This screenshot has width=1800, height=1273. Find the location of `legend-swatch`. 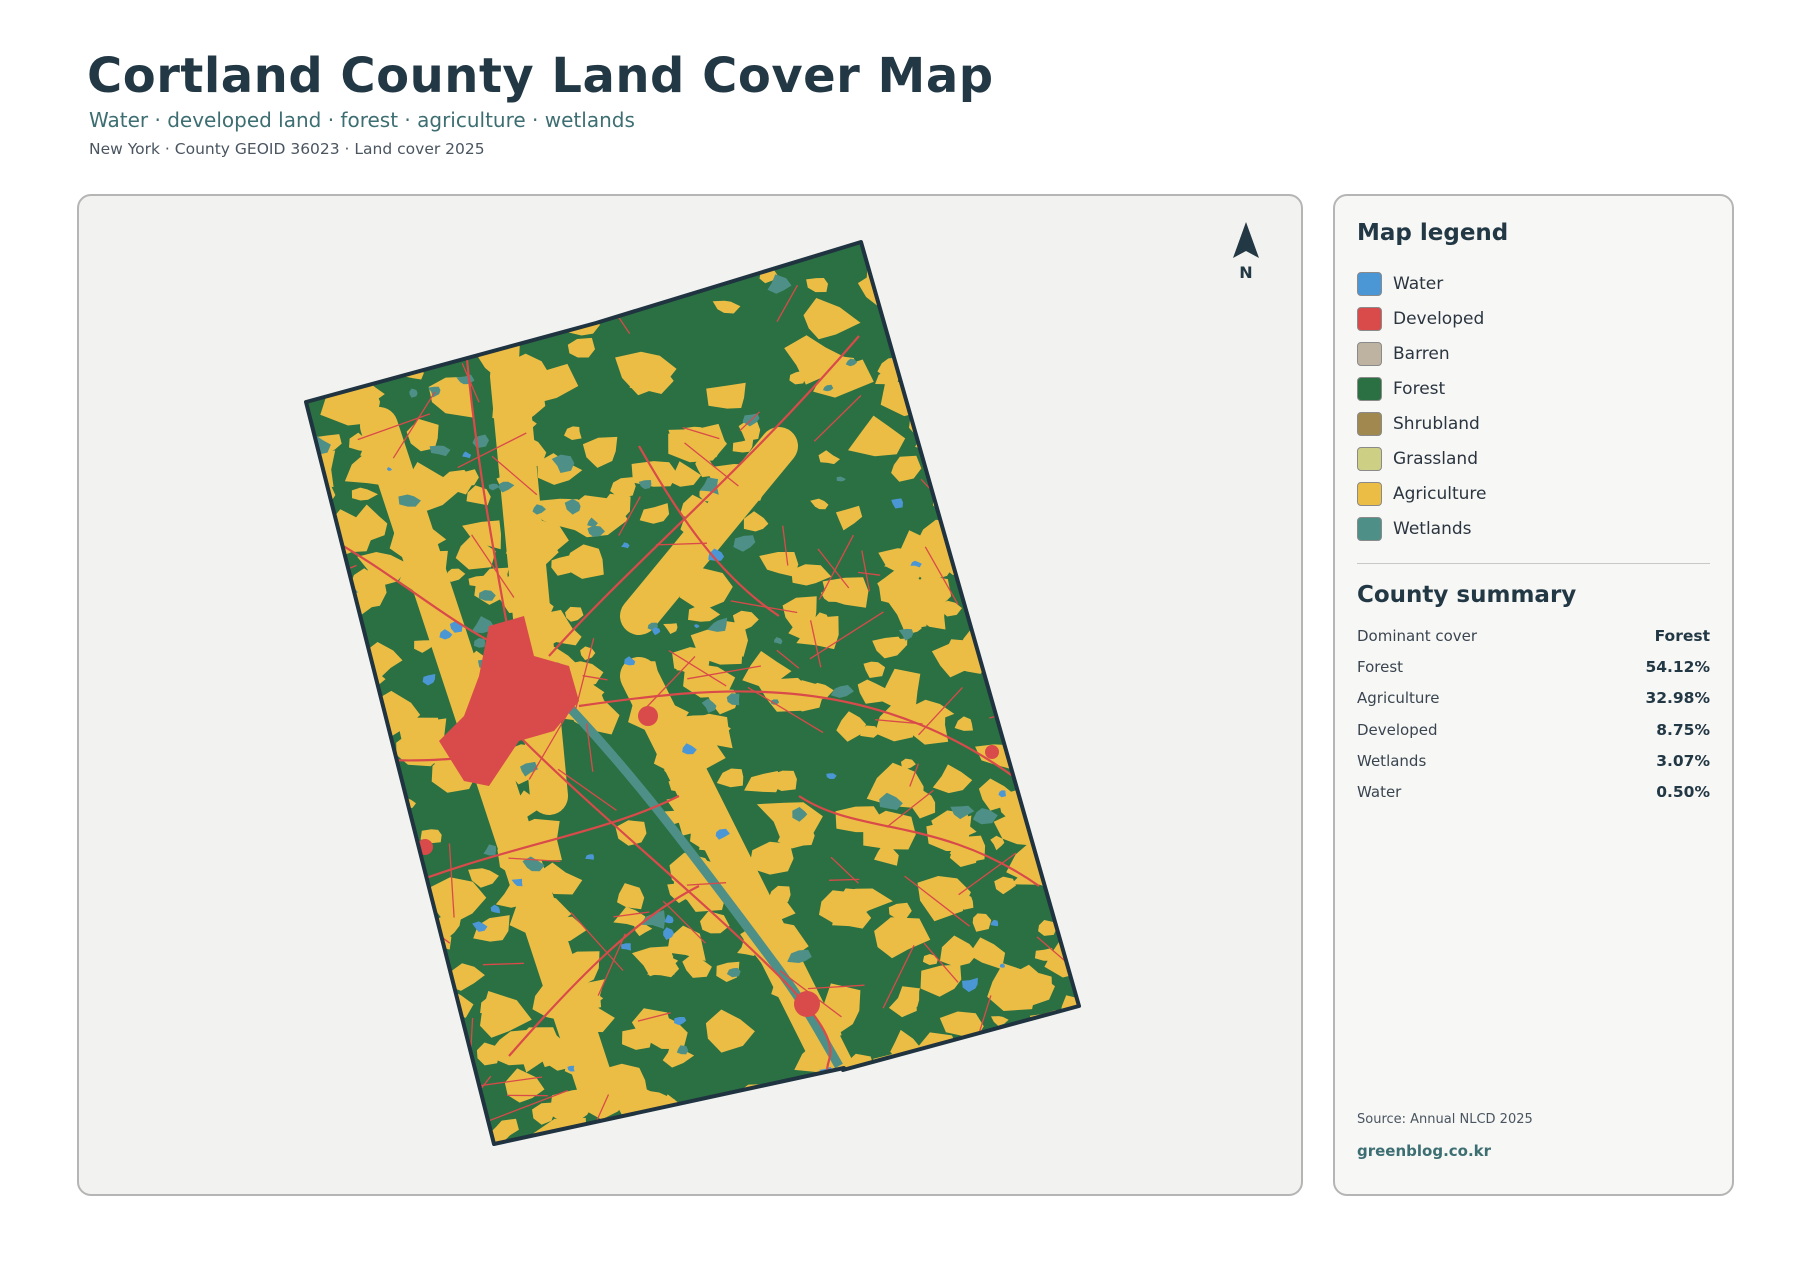

legend-swatch is located at coordinates (1369, 458).